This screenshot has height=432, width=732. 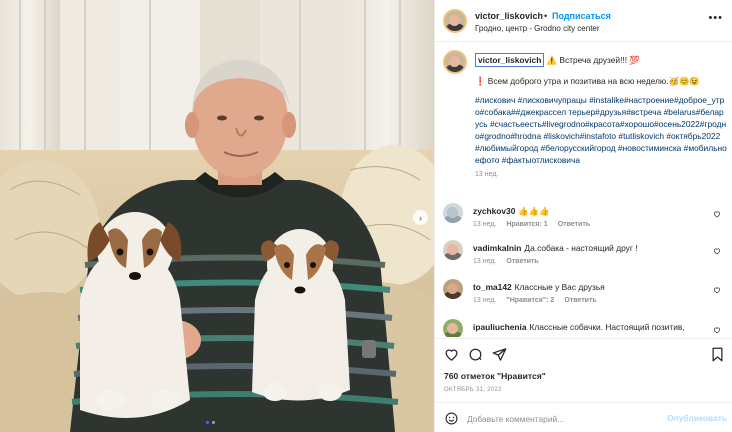 What do you see at coordinates (135, 315) in the screenshot?
I see `dog-left` at bounding box center [135, 315].